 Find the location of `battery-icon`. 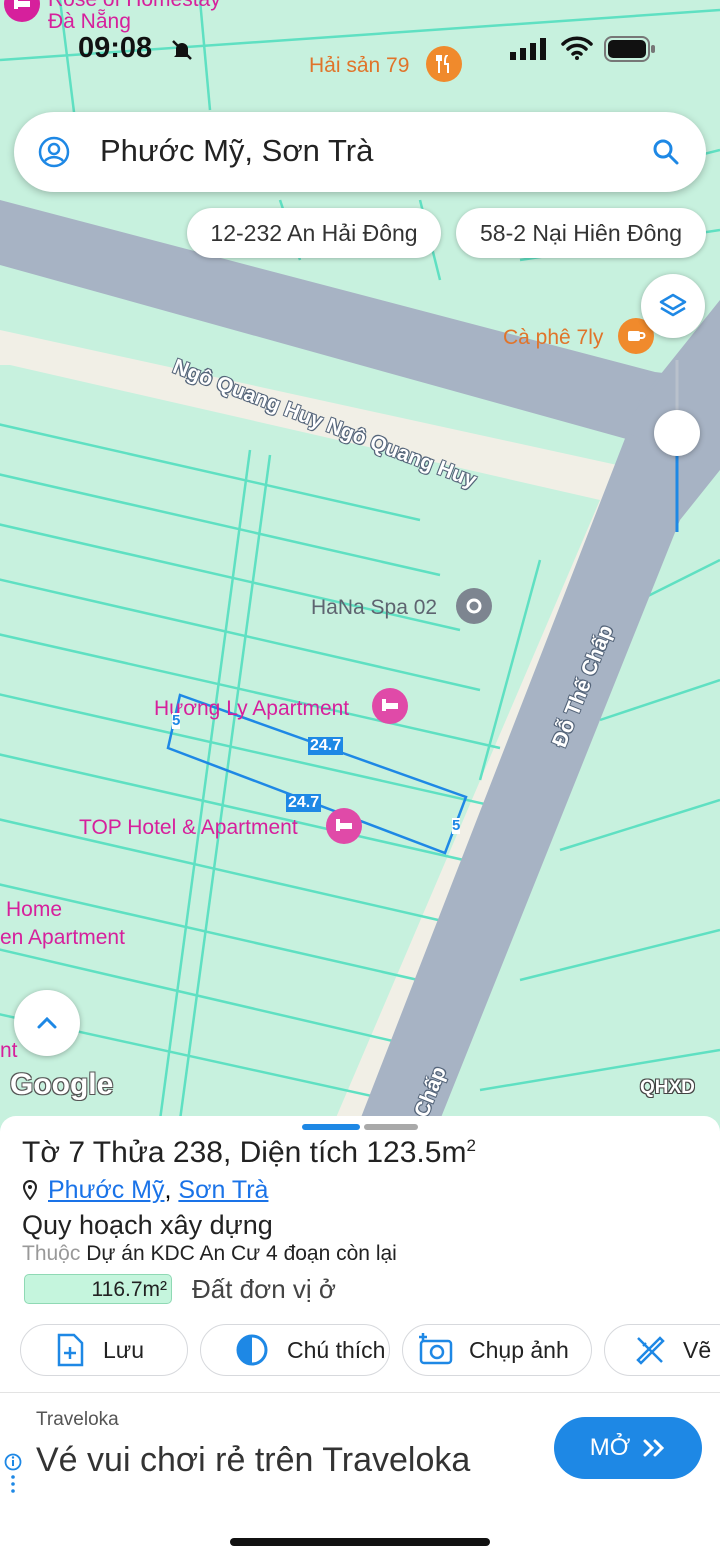

battery-icon is located at coordinates (629, 49).